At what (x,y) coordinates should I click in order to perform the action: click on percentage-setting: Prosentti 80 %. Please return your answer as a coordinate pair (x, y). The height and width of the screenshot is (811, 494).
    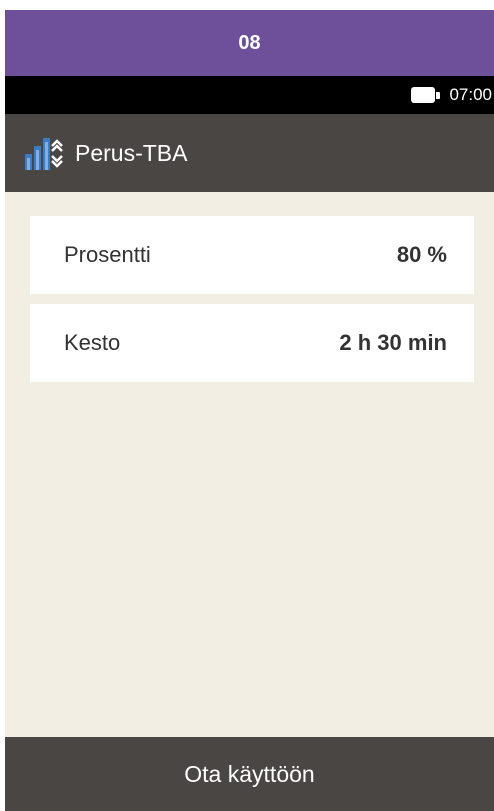
    Looking at the image, I should click on (252, 255).